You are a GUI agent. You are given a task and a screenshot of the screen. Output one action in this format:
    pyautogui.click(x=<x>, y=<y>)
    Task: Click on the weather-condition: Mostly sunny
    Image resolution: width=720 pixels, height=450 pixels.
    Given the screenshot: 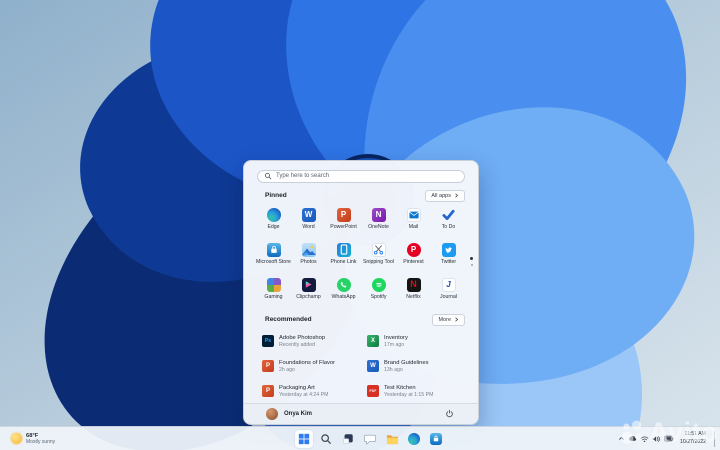 What is the action you would take?
    pyautogui.click(x=41, y=441)
    